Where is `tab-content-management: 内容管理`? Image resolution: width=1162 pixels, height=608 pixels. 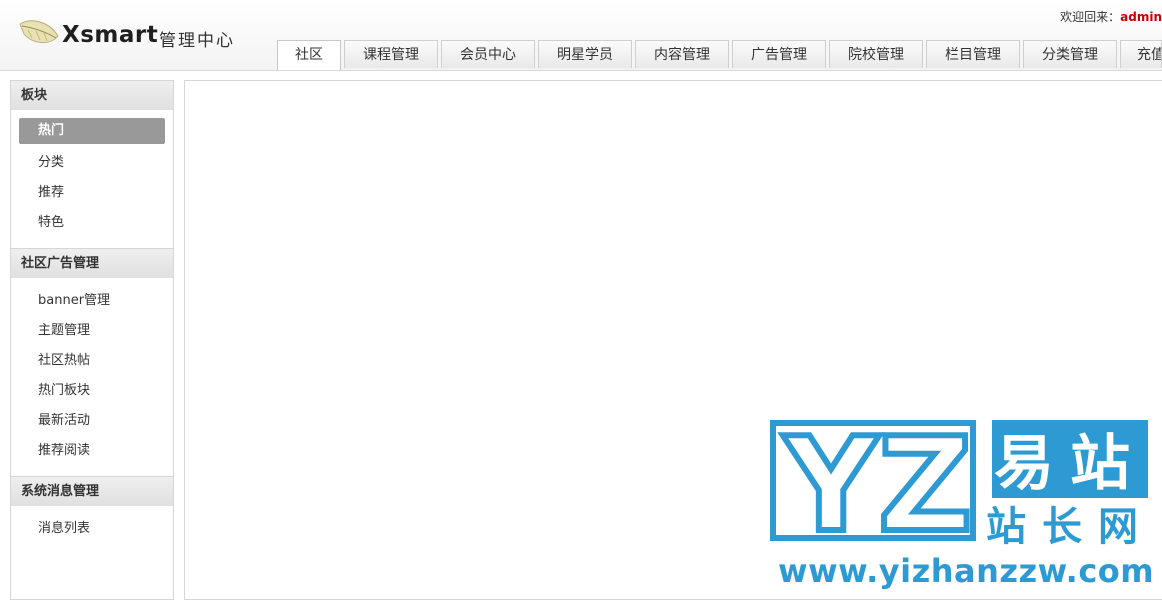 tab-content-management: 内容管理 is located at coordinates (682, 54).